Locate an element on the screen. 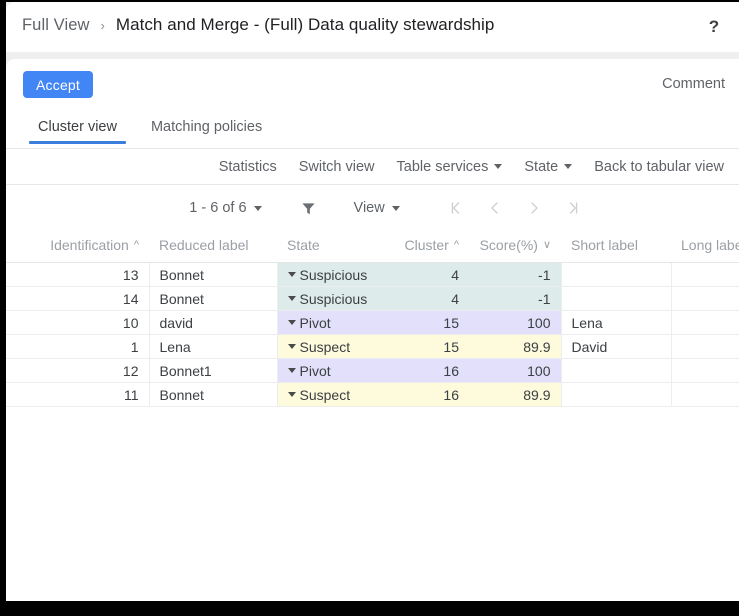  tab-matching-policies: Matching policies is located at coordinates (206, 122).